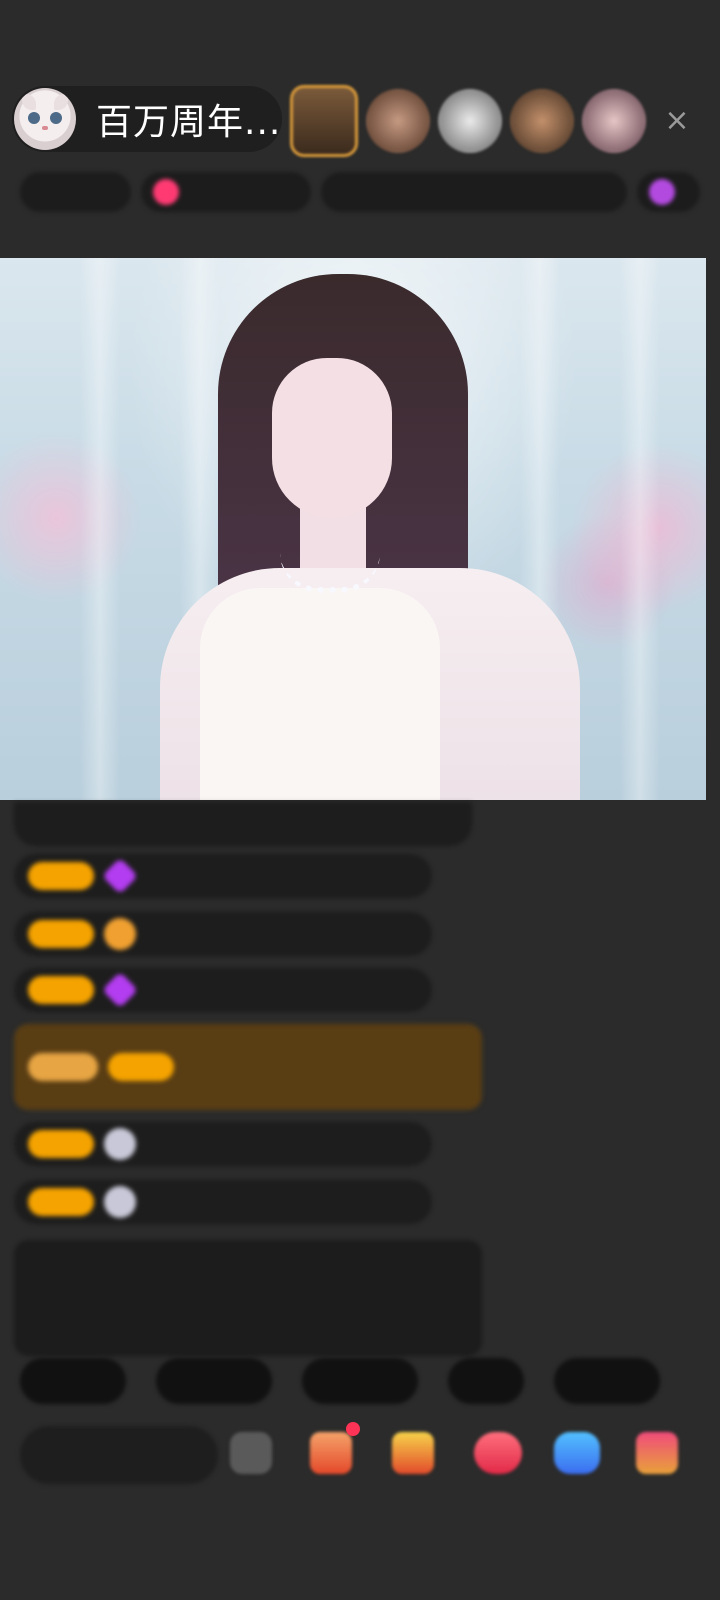  Describe the element at coordinates (331, 1453) in the screenshot. I see `fan-club-icon` at that location.